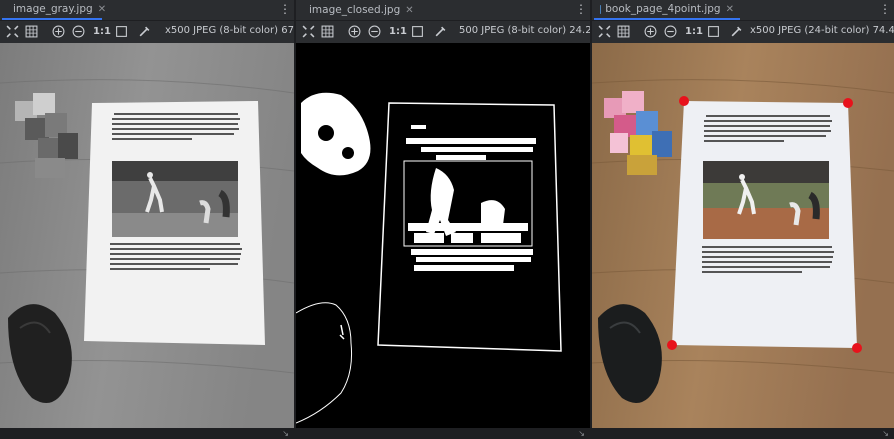  What do you see at coordinates (743, 10) in the screenshot?
I see `tab-bar: book_page_4point.jpg ✕ ⋮` at bounding box center [743, 10].